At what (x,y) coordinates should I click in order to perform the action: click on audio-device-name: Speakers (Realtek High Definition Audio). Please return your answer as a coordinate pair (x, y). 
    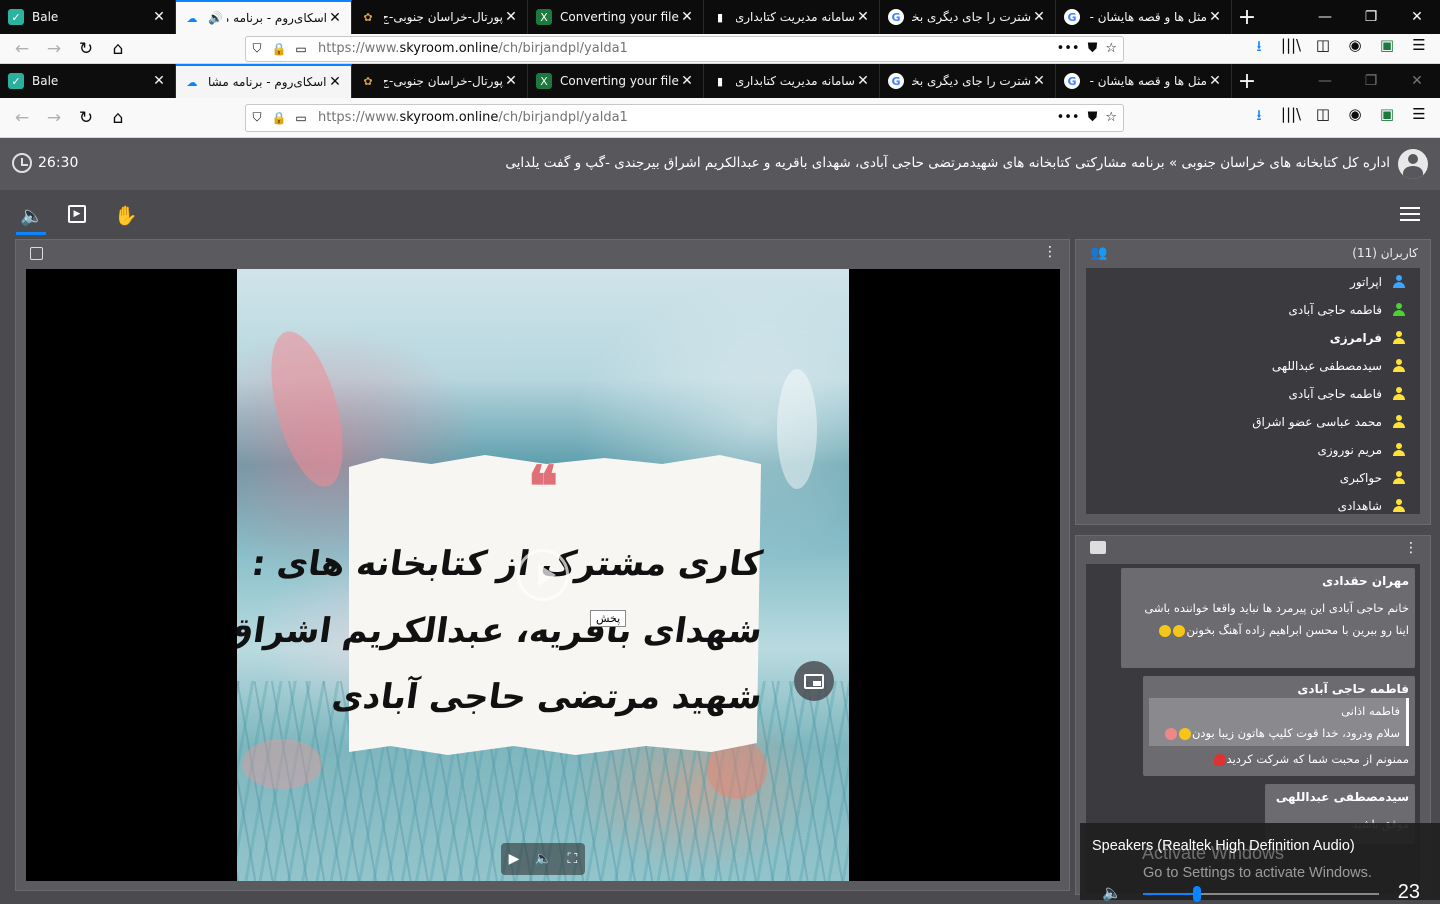
    Looking at the image, I should click on (1223, 846).